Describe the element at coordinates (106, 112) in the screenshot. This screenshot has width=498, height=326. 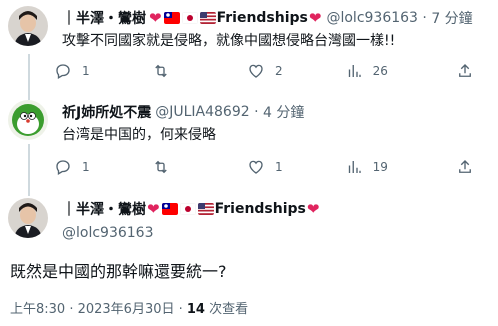
I see `display-name: 祈J姉所処不震` at that location.